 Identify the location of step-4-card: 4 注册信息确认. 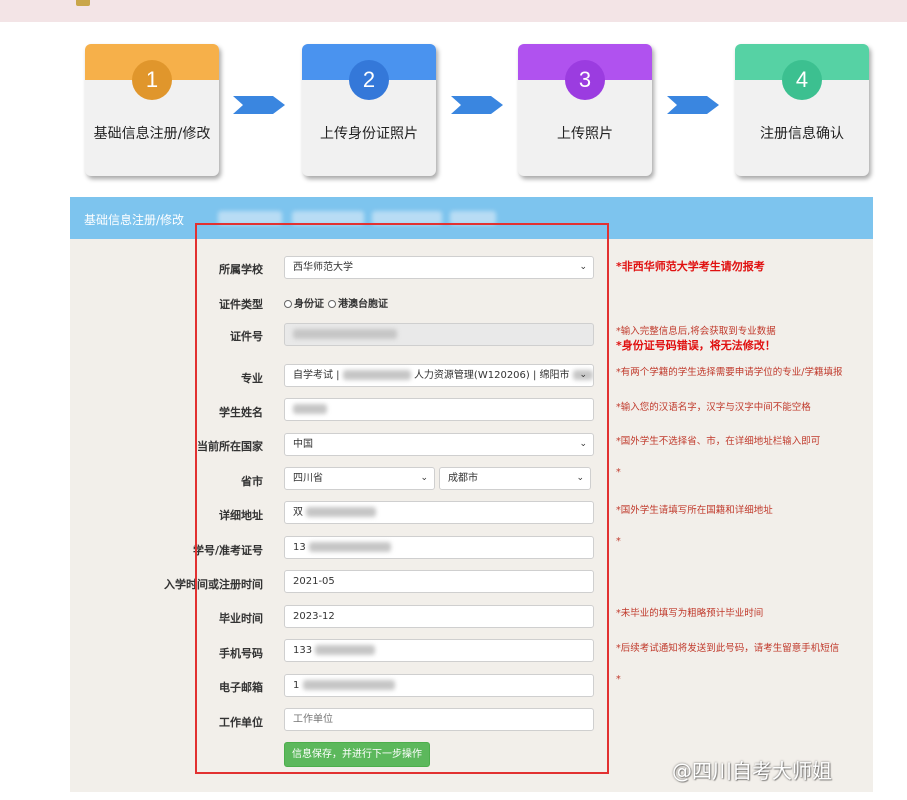
(802, 110).